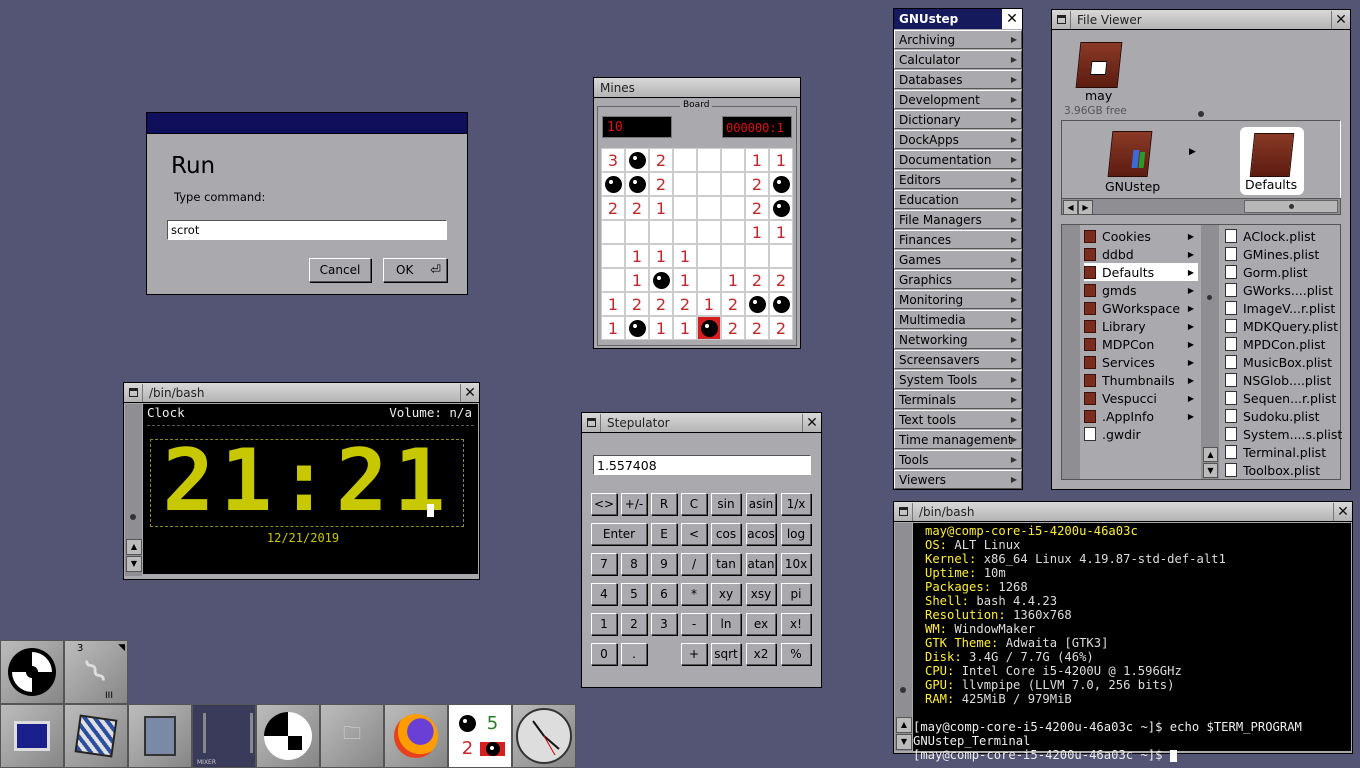  Describe the element at coordinates (288, 736) in the screenshot. I see `dock-gnustep-app` at that location.